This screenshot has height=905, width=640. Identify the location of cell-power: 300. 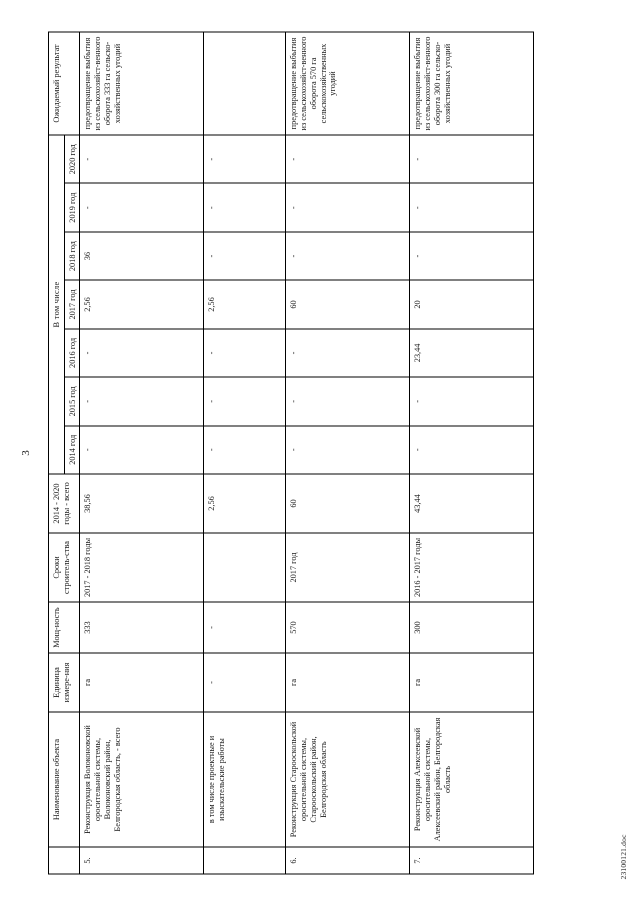
(471, 627).